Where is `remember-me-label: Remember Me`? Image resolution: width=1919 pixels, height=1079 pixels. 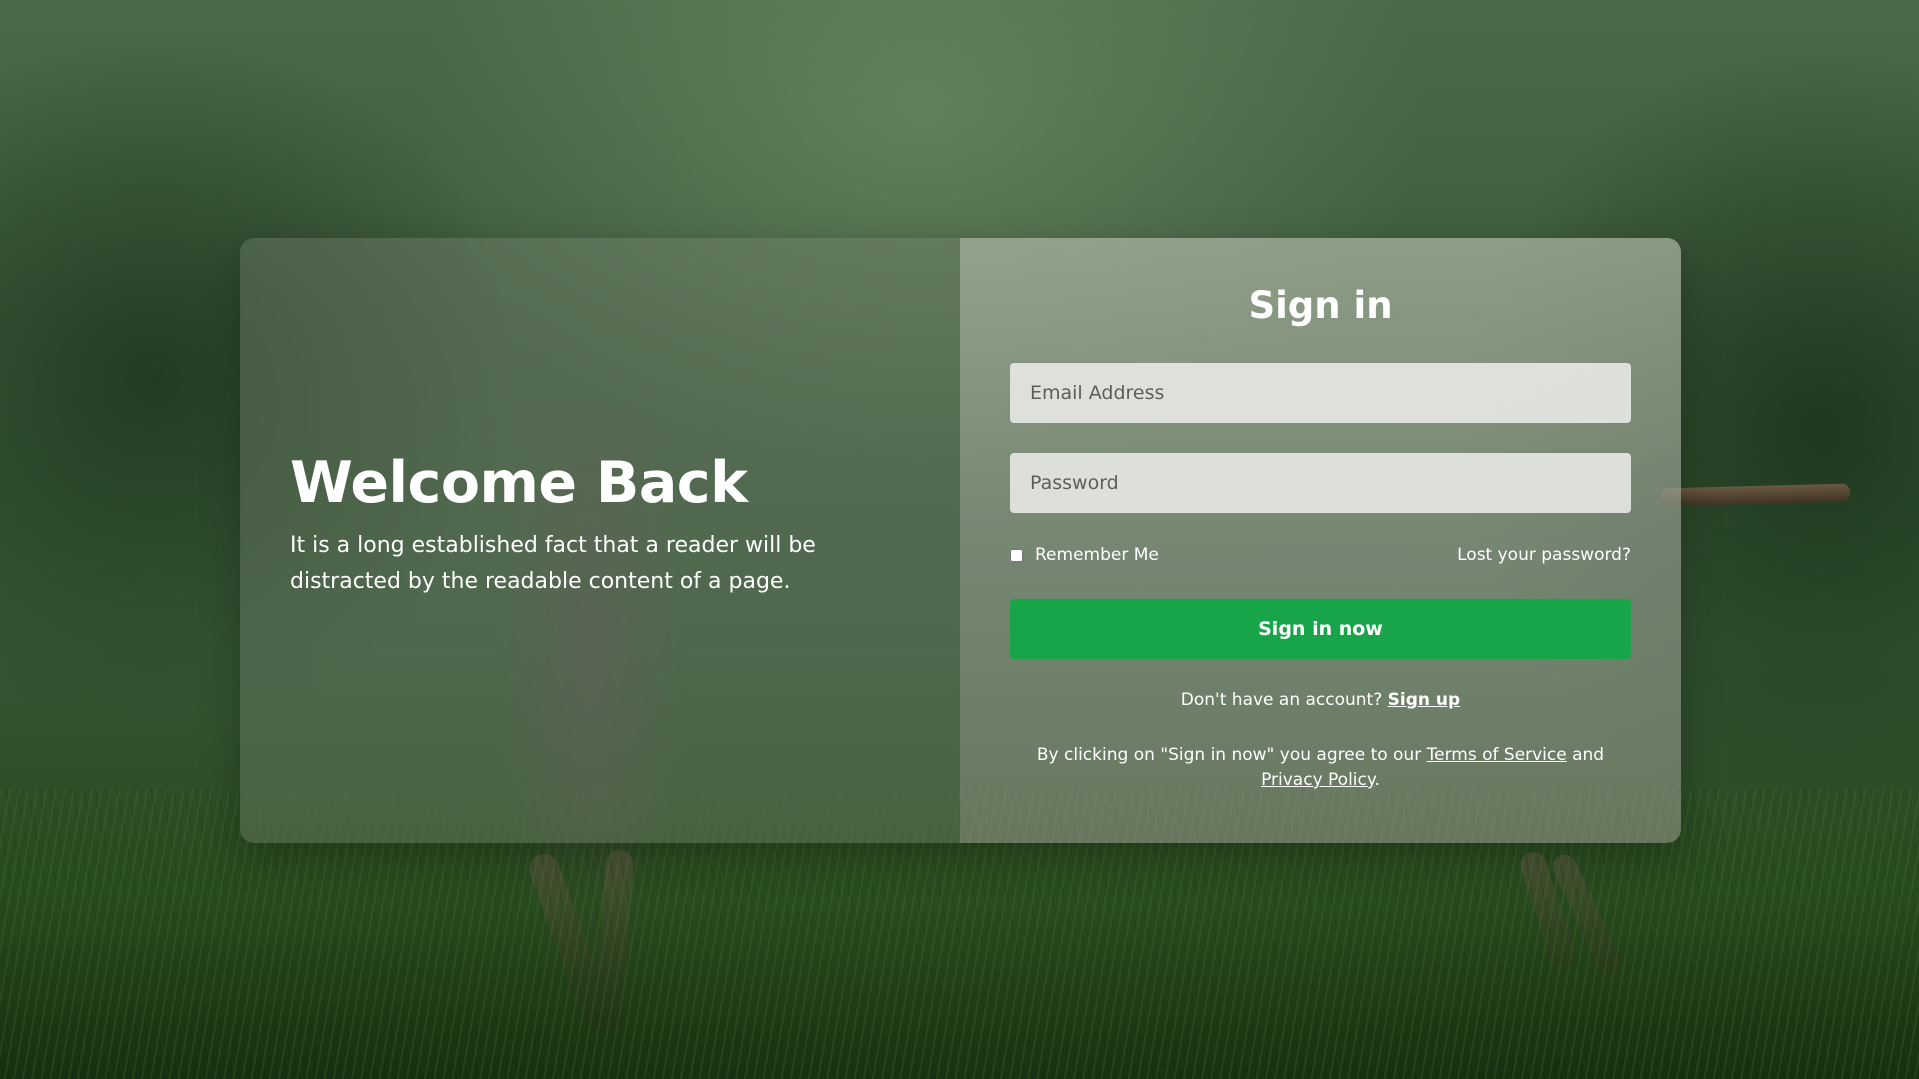 remember-me-label: Remember Me is located at coordinates (1084, 555).